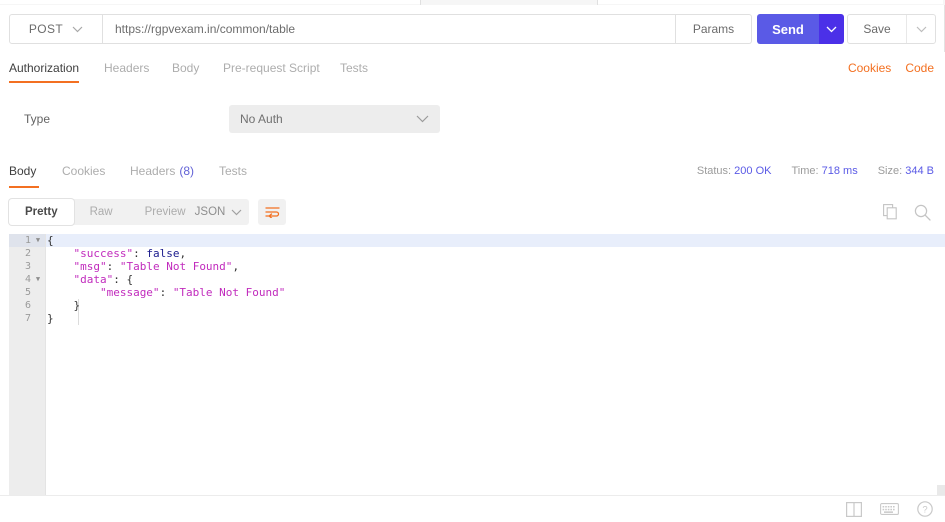 Image resolution: width=945 pixels, height=522 pixels. Describe the element at coordinates (93, 279) in the screenshot. I see `code-token: "data"` at that location.